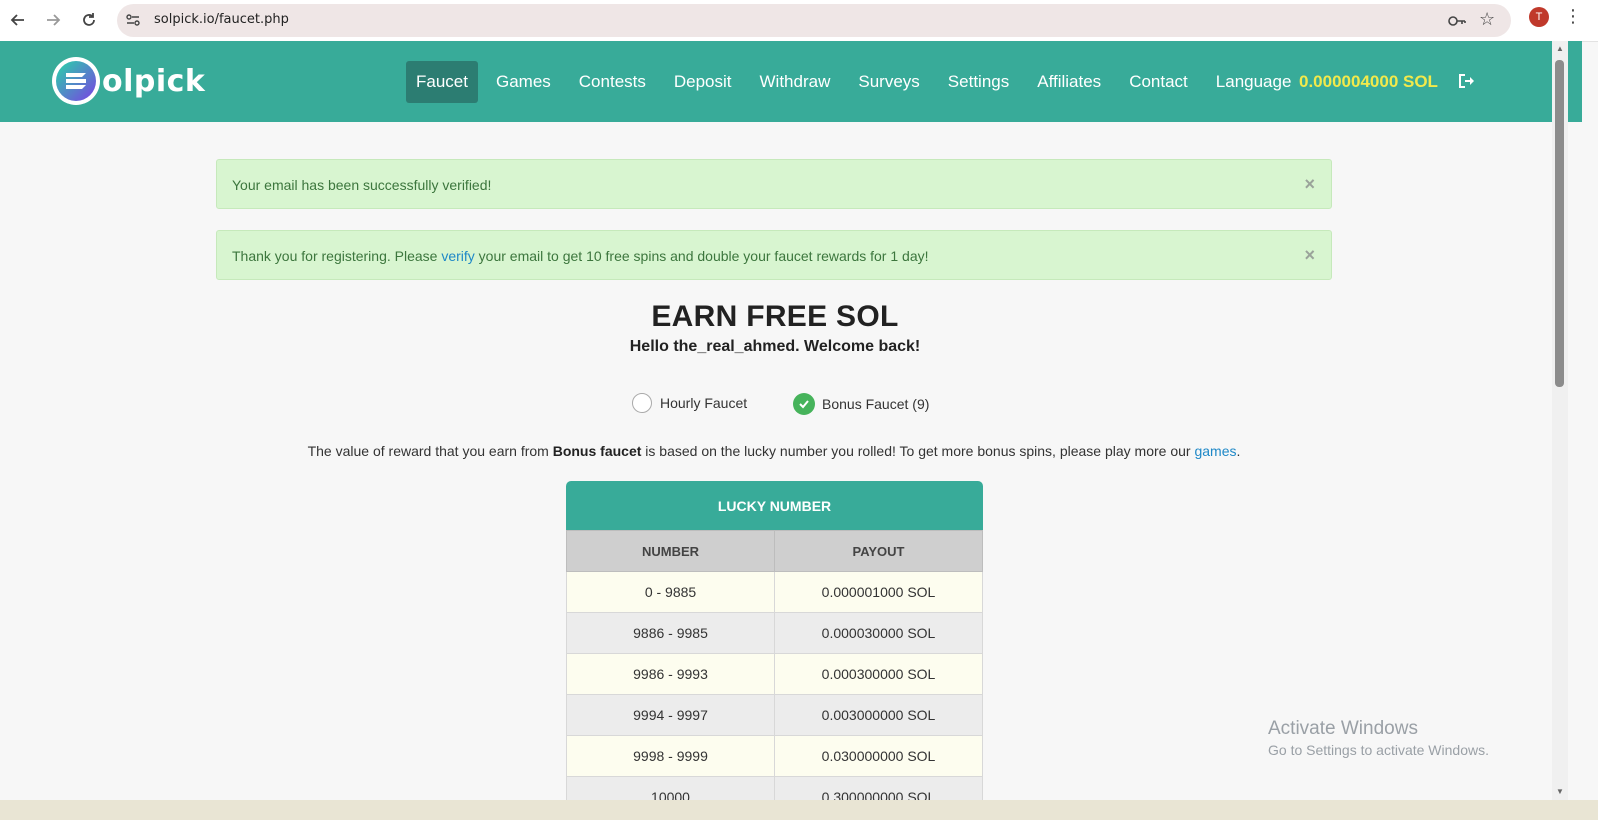 This screenshot has width=1598, height=820. Describe the element at coordinates (1069, 82) in the screenshot. I see `nav-affiliates: Affiliates` at that location.